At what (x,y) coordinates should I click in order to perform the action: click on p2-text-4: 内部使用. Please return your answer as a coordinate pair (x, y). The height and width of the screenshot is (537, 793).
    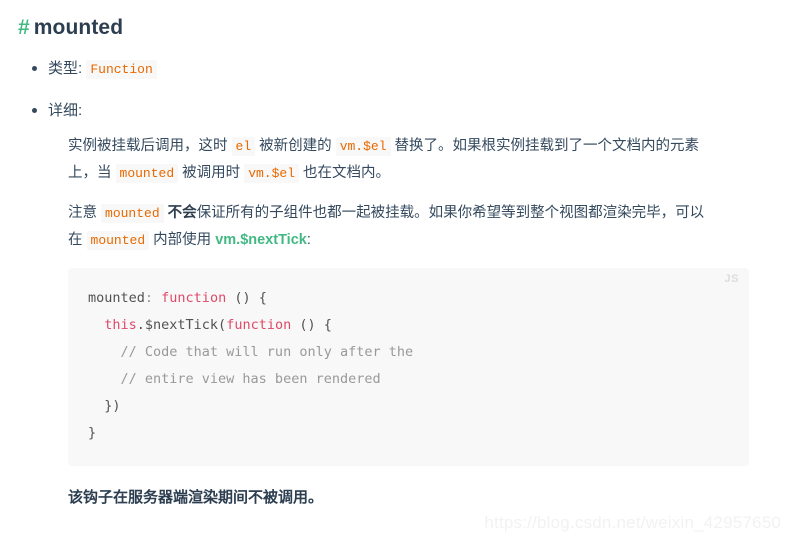
    Looking at the image, I should click on (182, 240).